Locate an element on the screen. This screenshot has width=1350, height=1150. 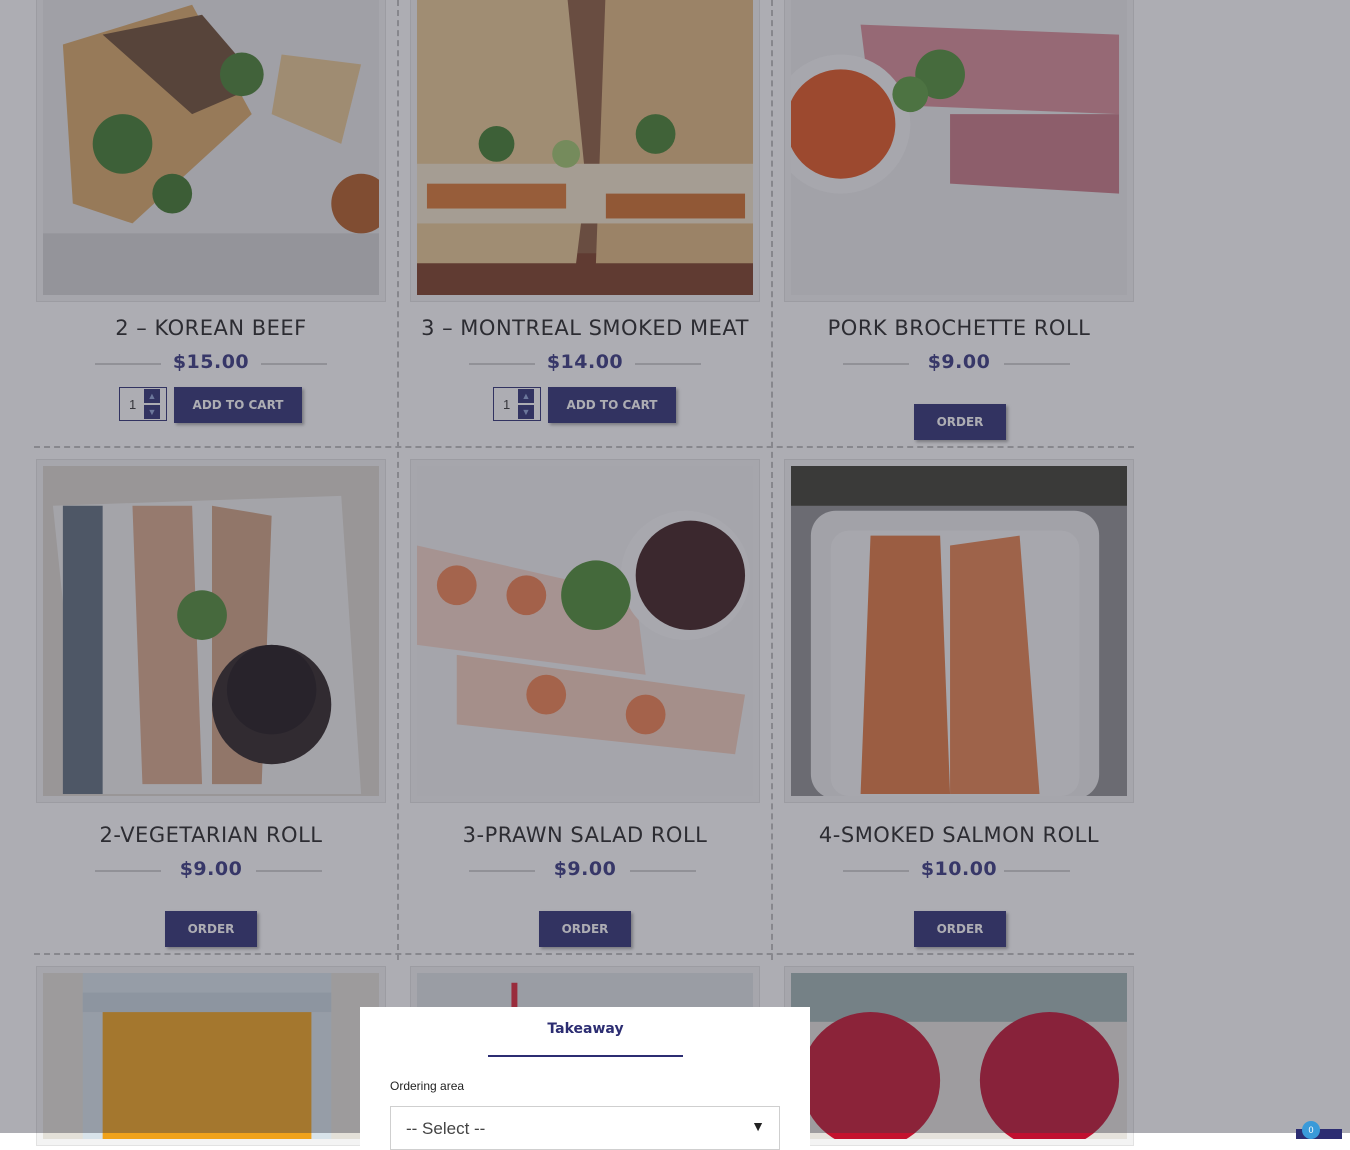
order-type-modal: Takeaway Ordering area -- Select -- ▼ is located at coordinates (585, 1078).